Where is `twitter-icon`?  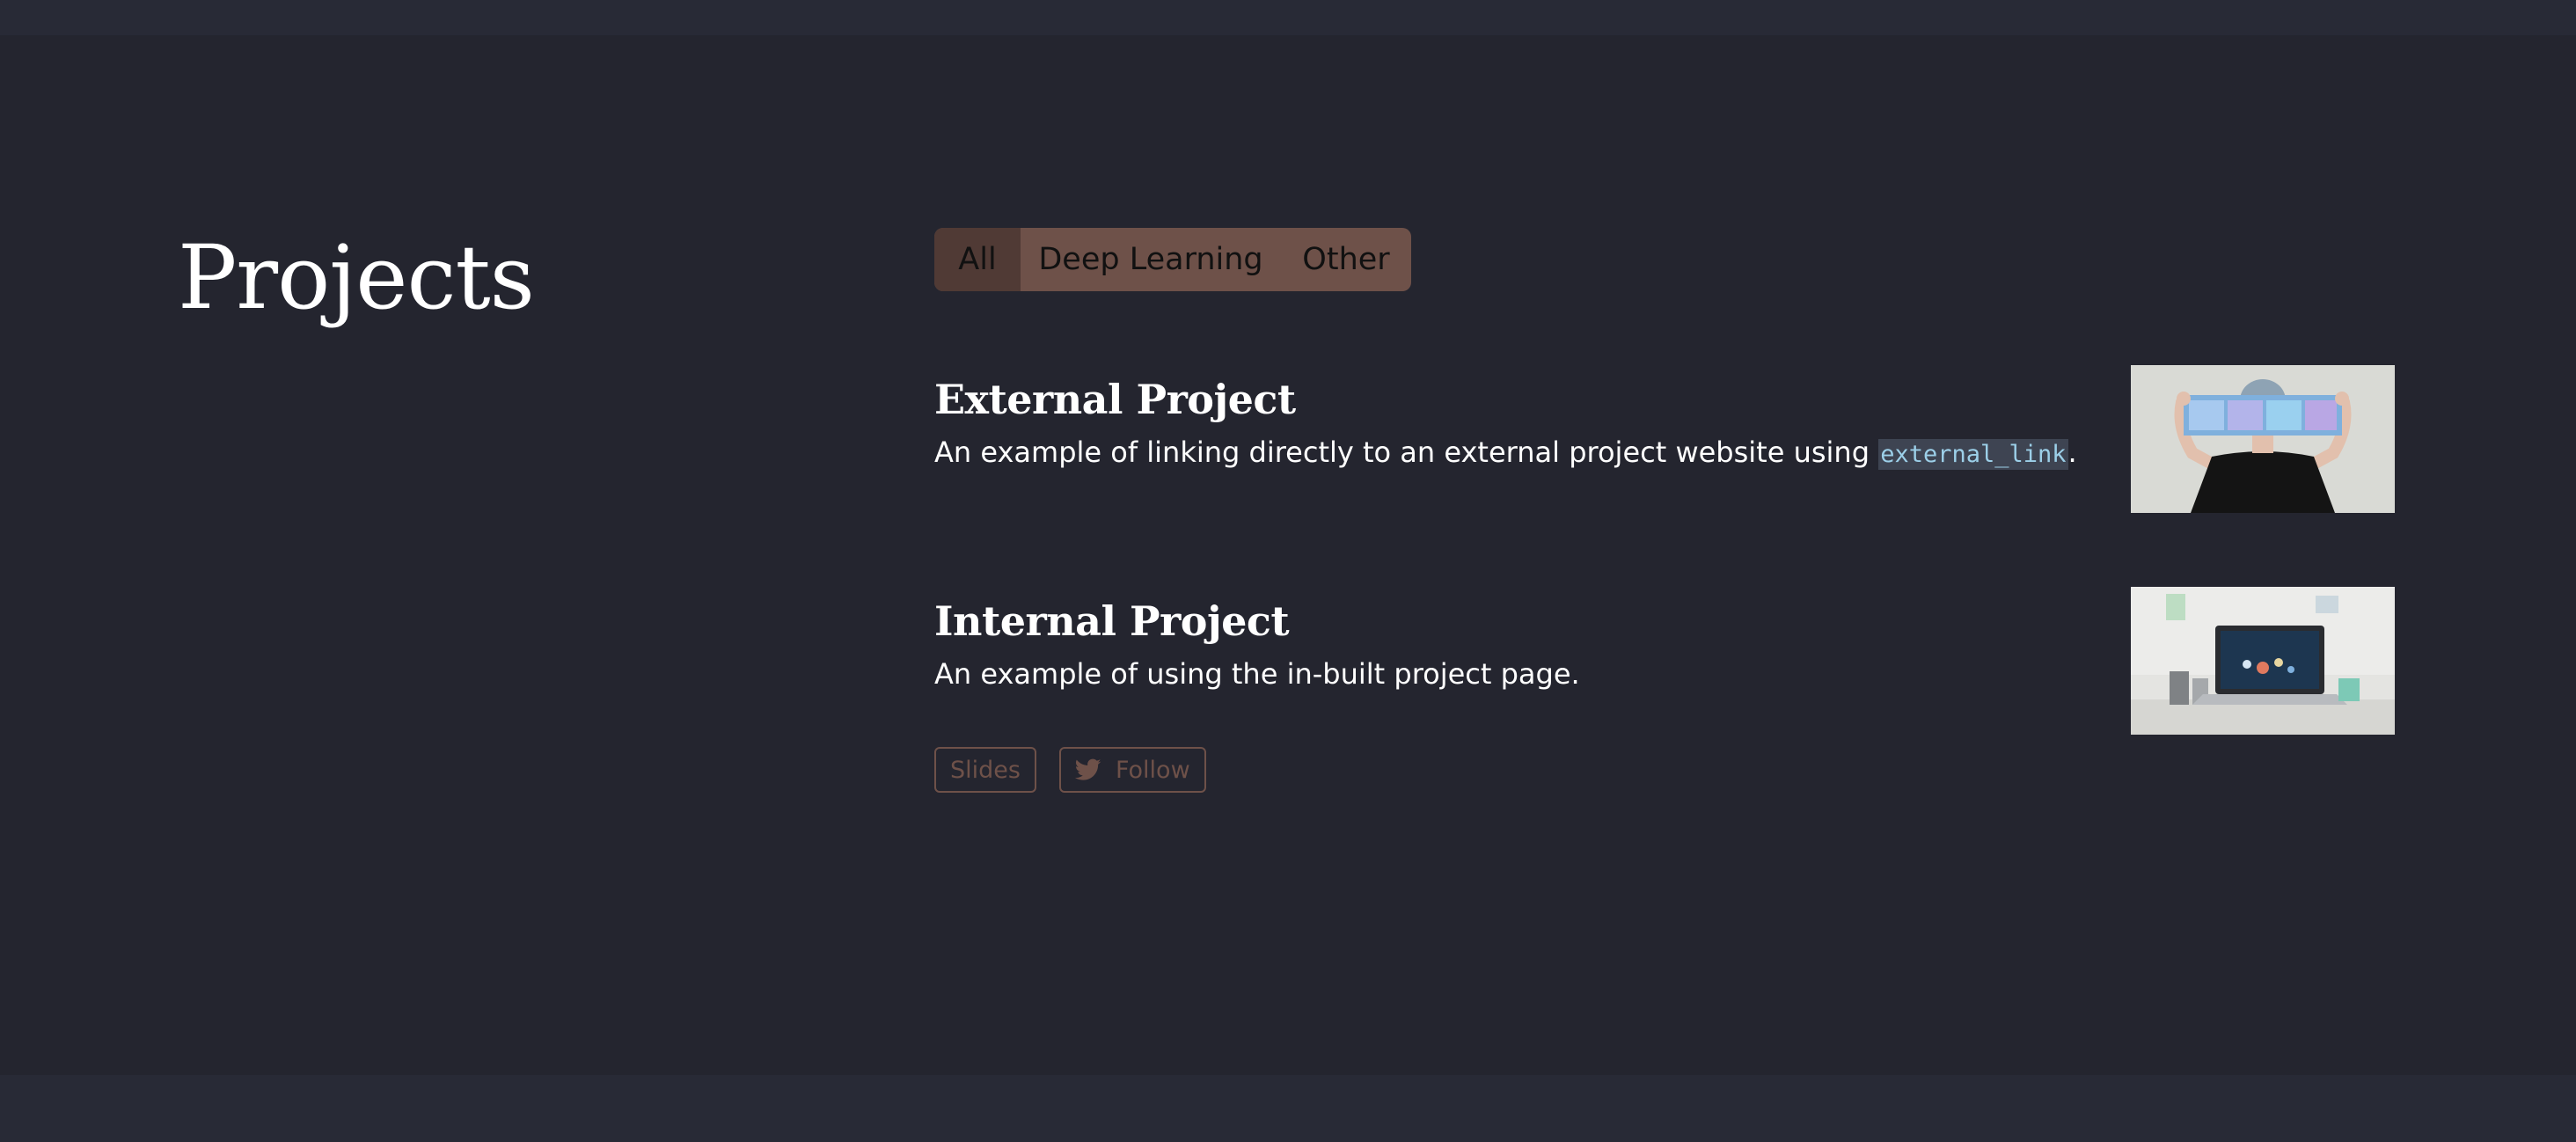 twitter-icon is located at coordinates (1087, 769).